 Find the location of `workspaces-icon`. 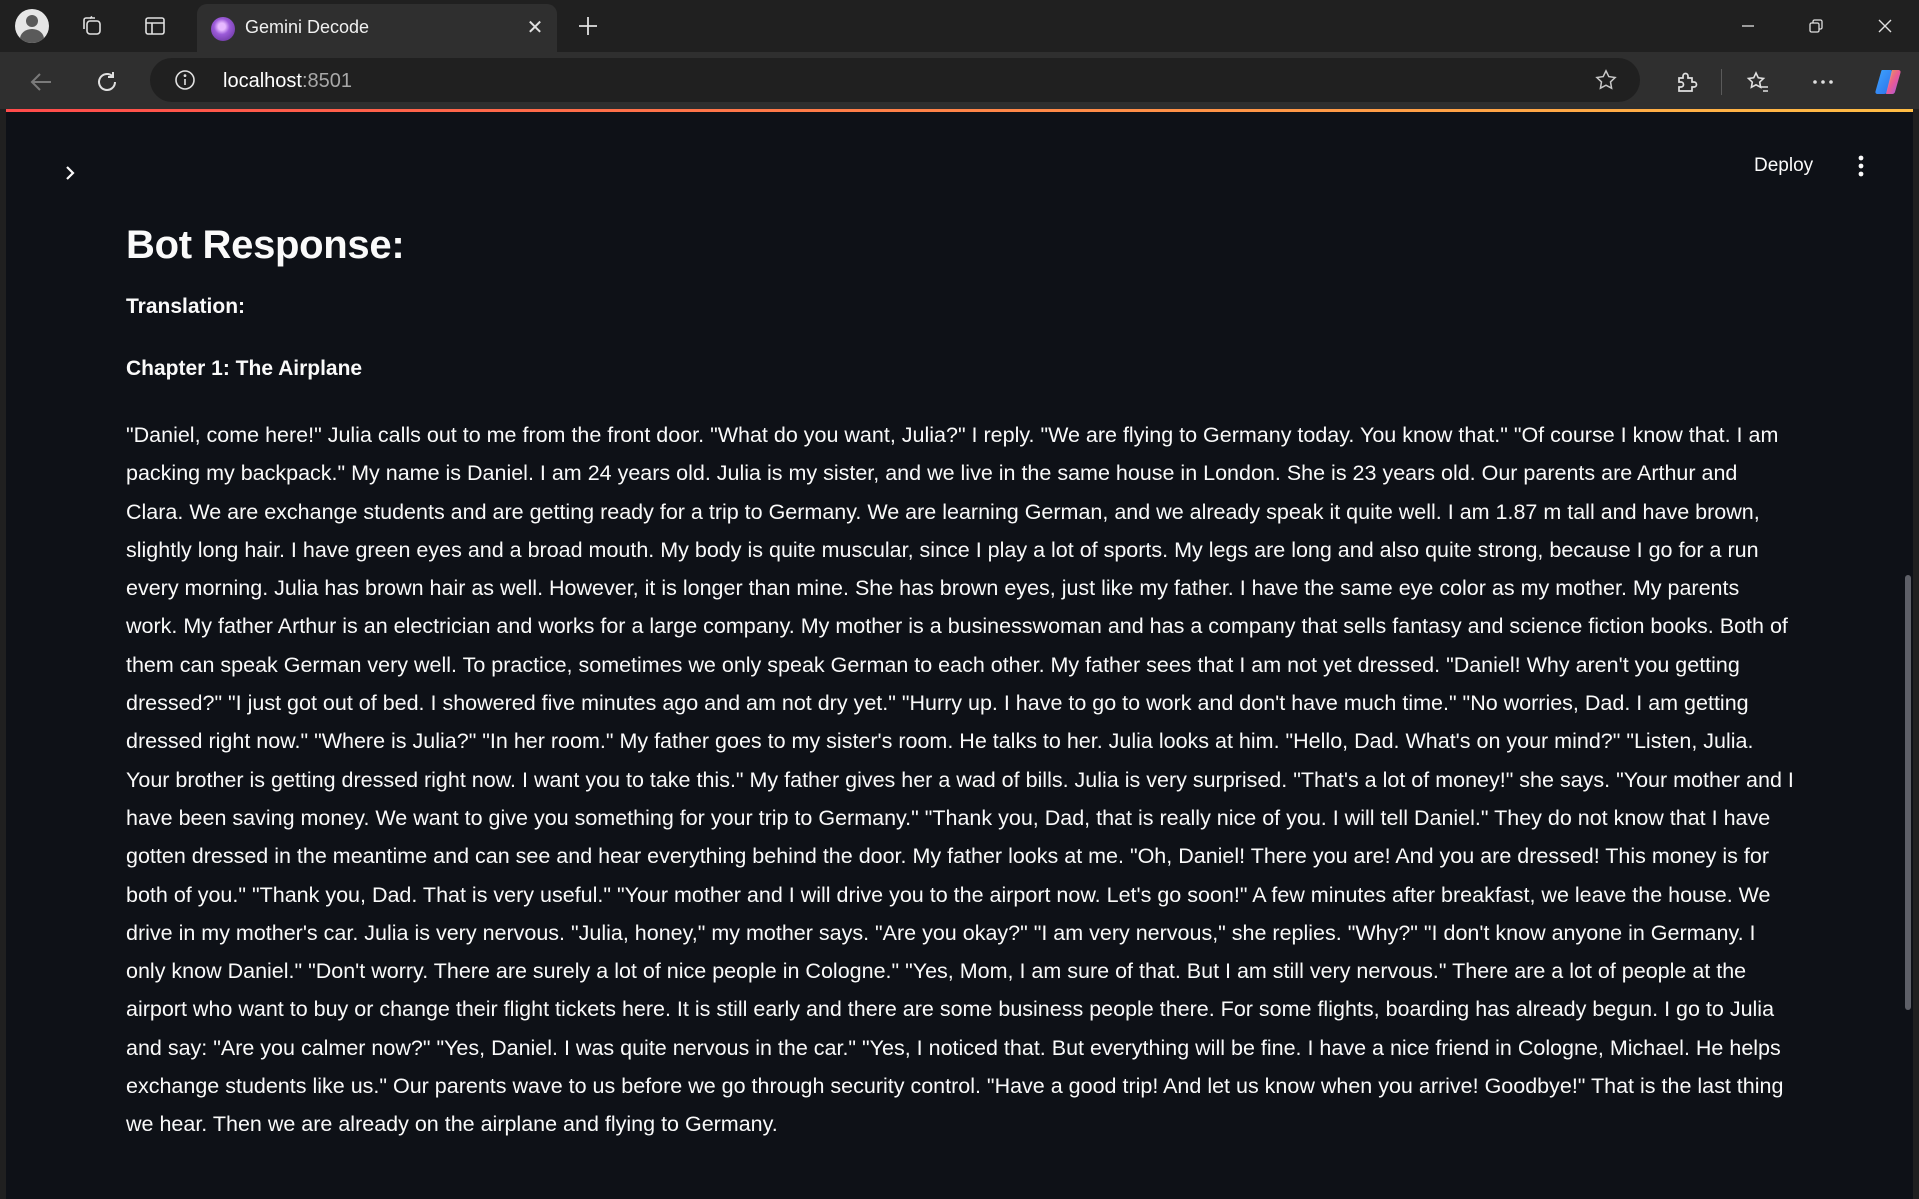

workspaces-icon is located at coordinates (92, 26).